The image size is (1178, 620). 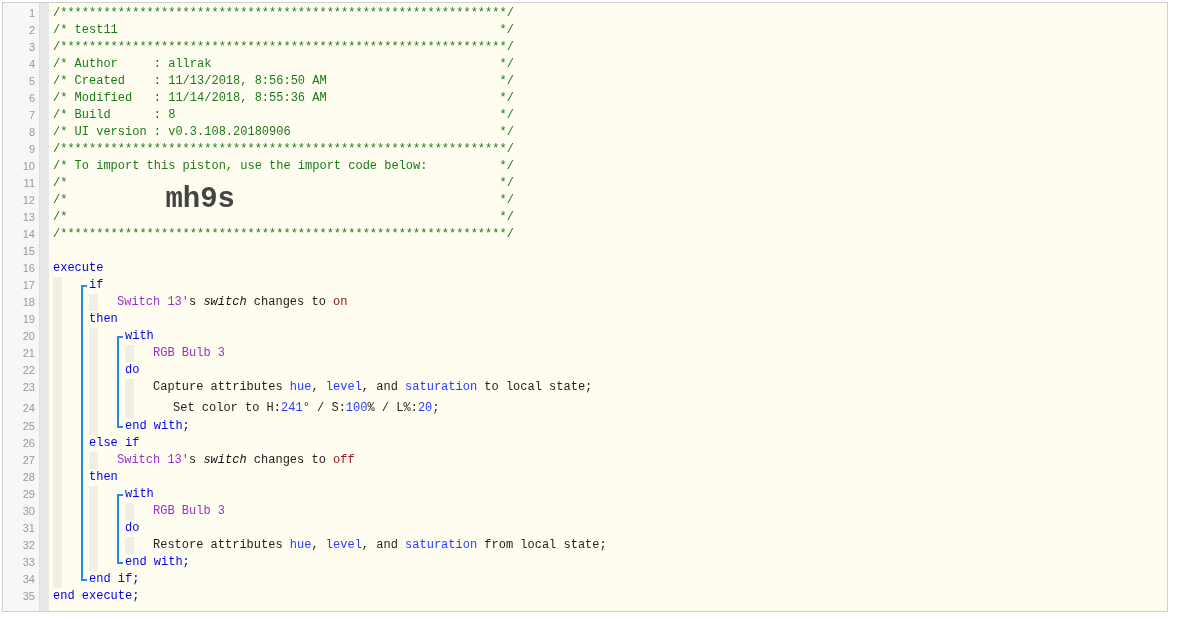 What do you see at coordinates (200, 200) in the screenshot?
I see `import-code: mh9s` at bounding box center [200, 200].